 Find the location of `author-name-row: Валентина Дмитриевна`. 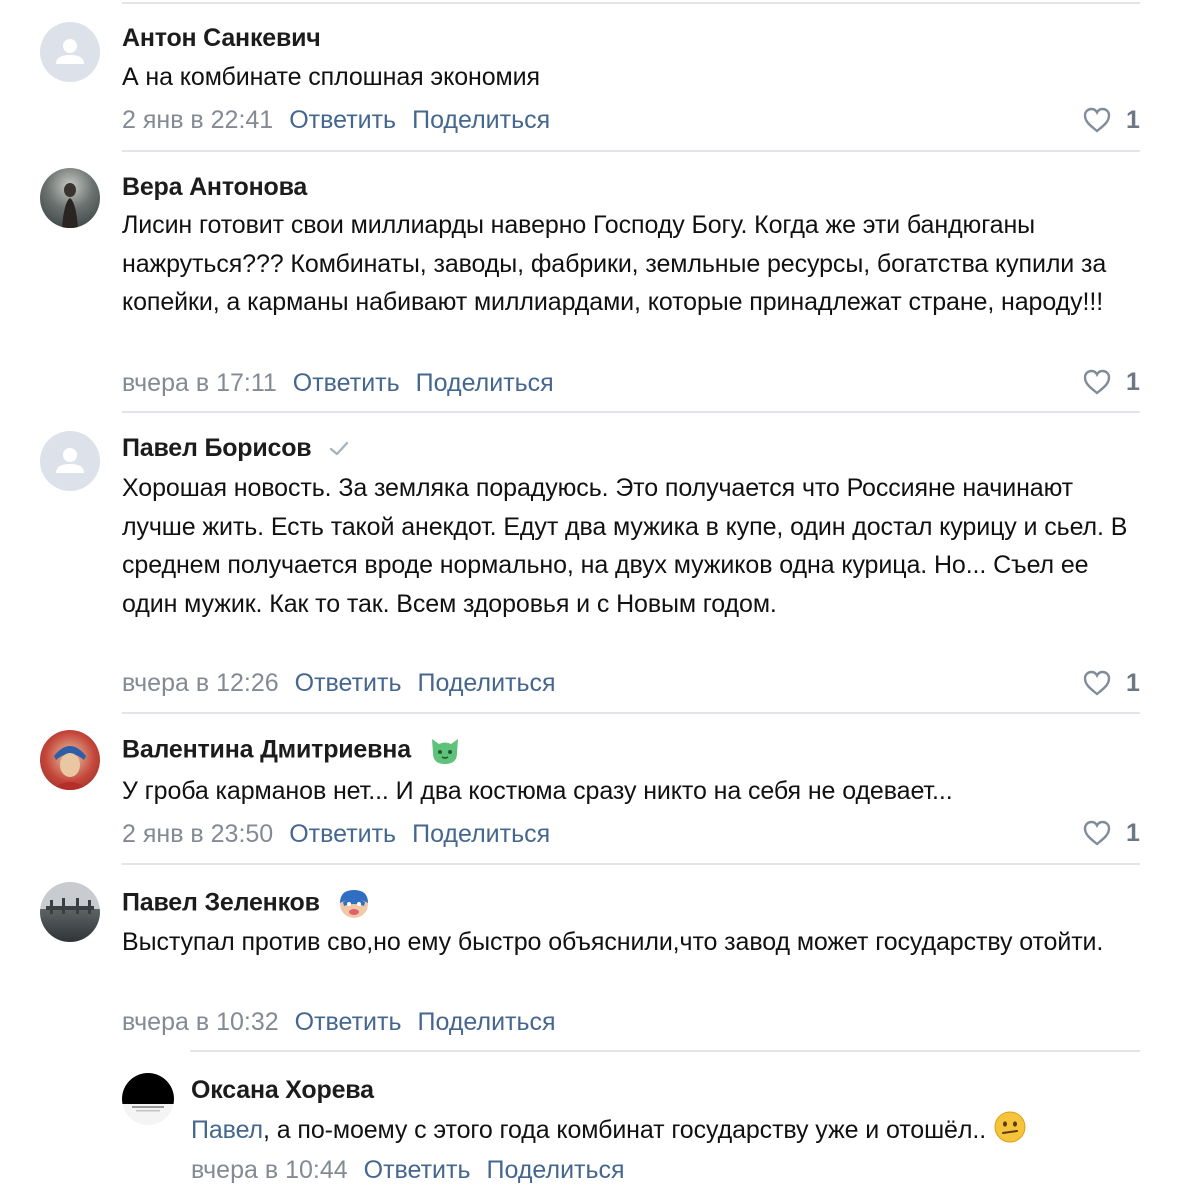

author-name-row: Валентина Дмитриевна is located at coordinates (292, 751).